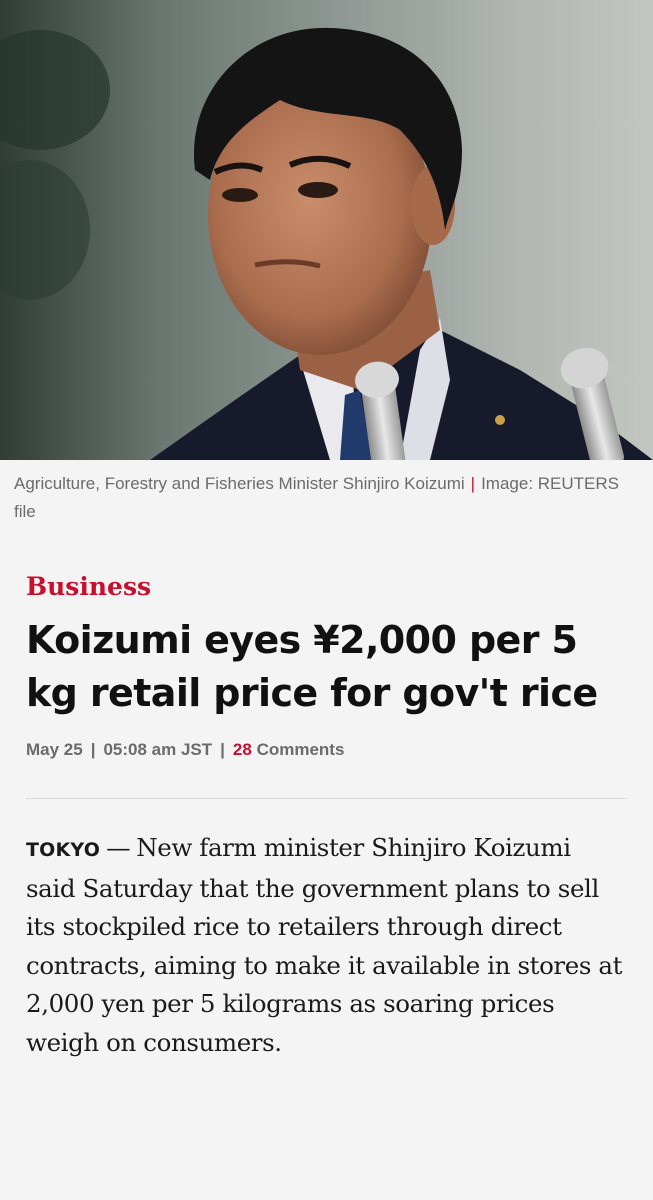 Image resolution: width=653 pixels, height=1200 pixels. I want to click on category-link: Business, so click(326, 587).